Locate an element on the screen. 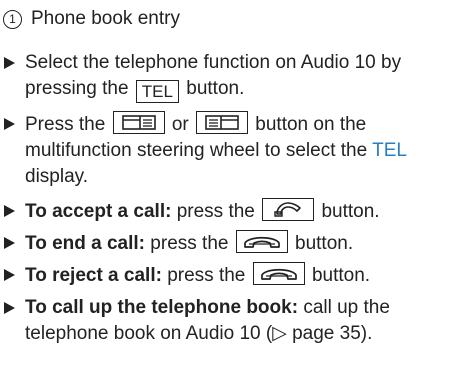 This screenshot has height=377, width=461. step-end-call: To end a call: press the button. is located at coordinates (231, 243).